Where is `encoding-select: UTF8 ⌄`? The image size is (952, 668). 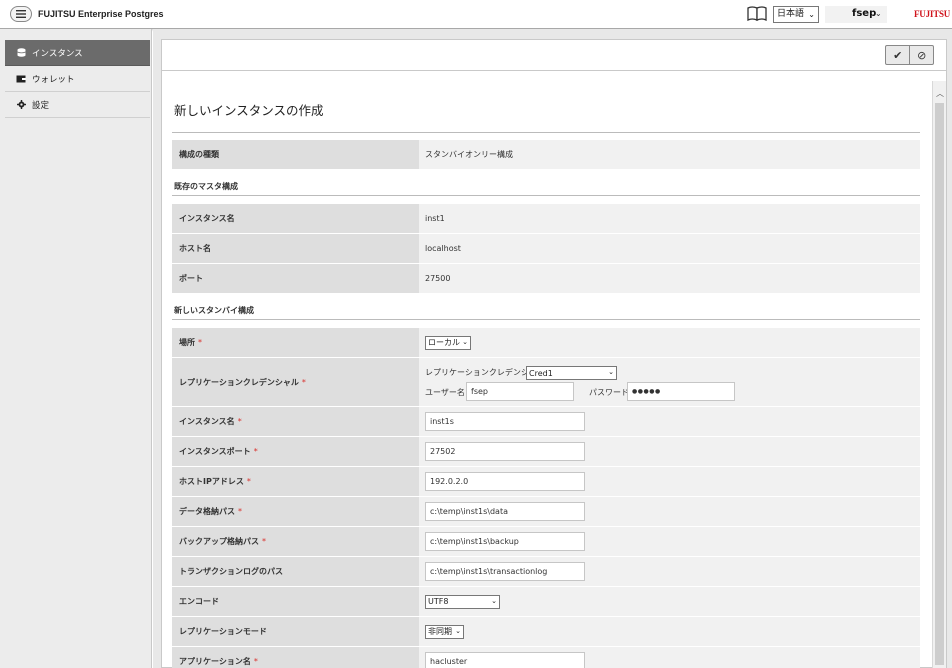
encoding-select: UTF8 ⌄ is located at coordinates (462, 601).